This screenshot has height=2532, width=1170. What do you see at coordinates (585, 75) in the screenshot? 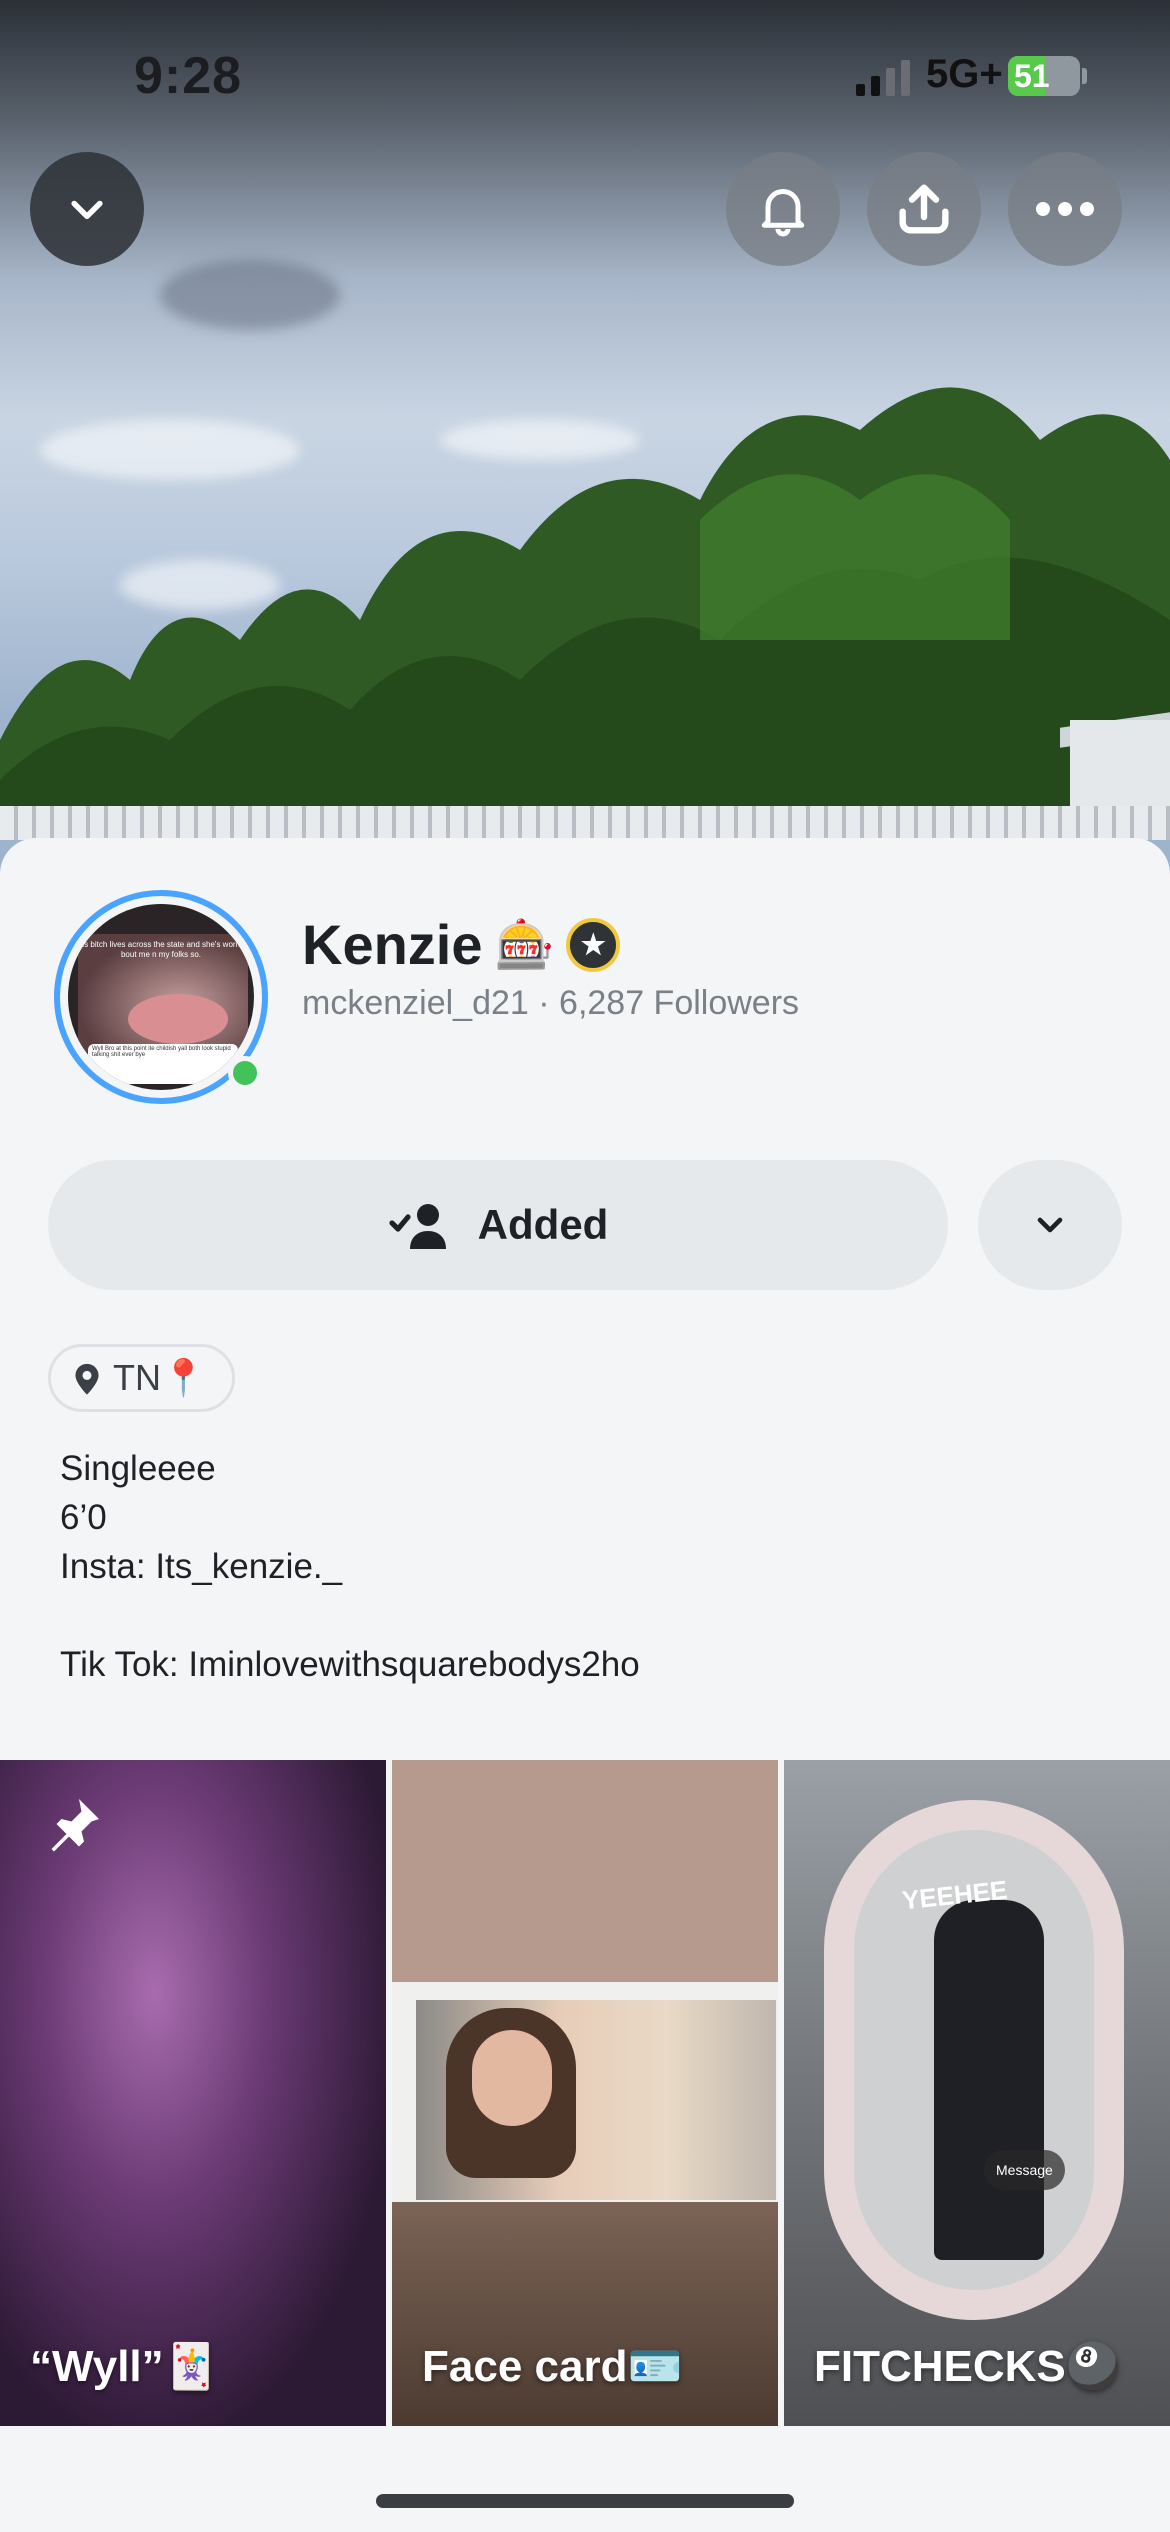
I see `status-bar: 9:28 5G+ 51` at bounding box center [585, 75].